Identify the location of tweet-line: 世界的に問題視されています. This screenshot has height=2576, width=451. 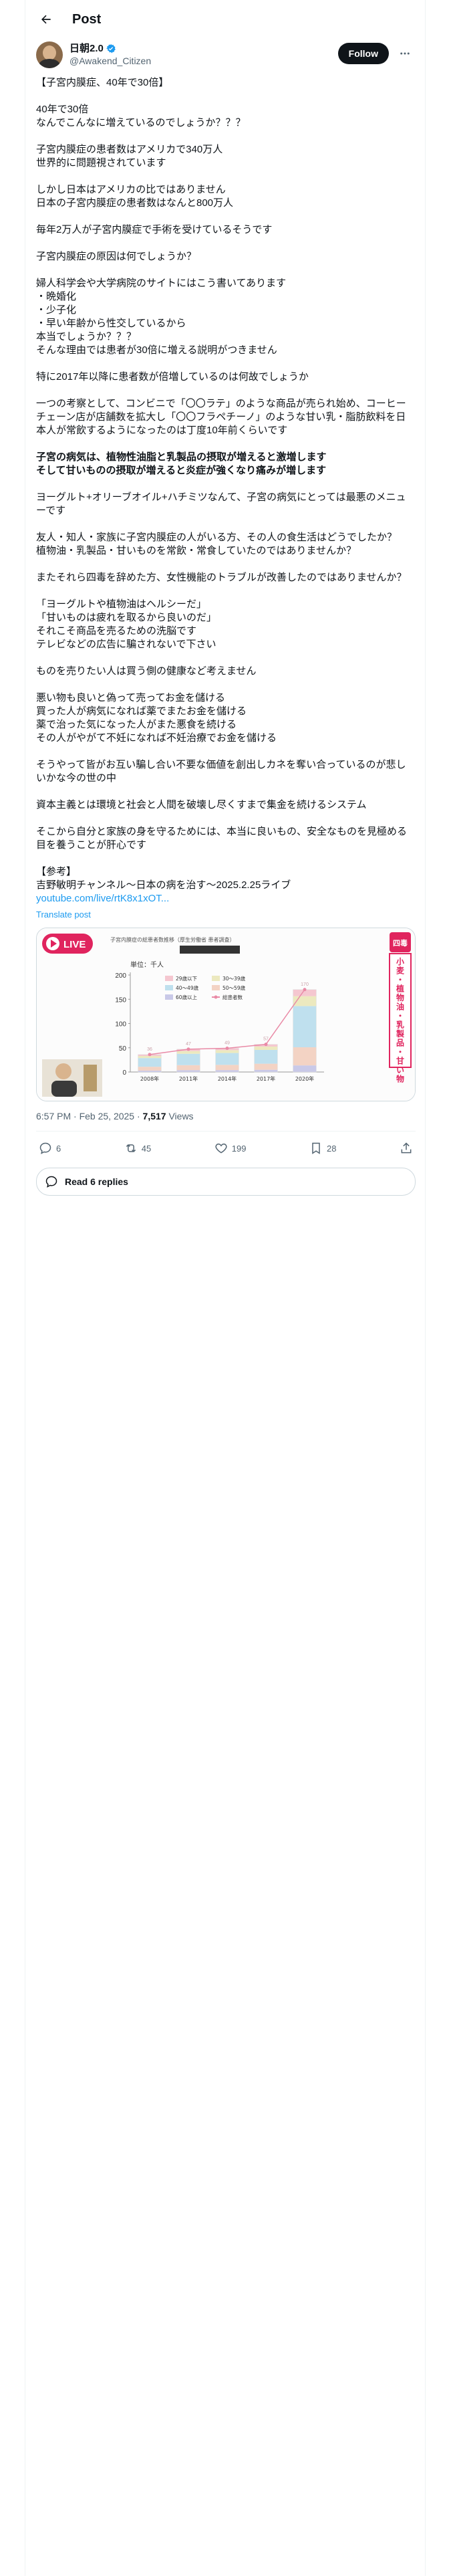
(101, 163).